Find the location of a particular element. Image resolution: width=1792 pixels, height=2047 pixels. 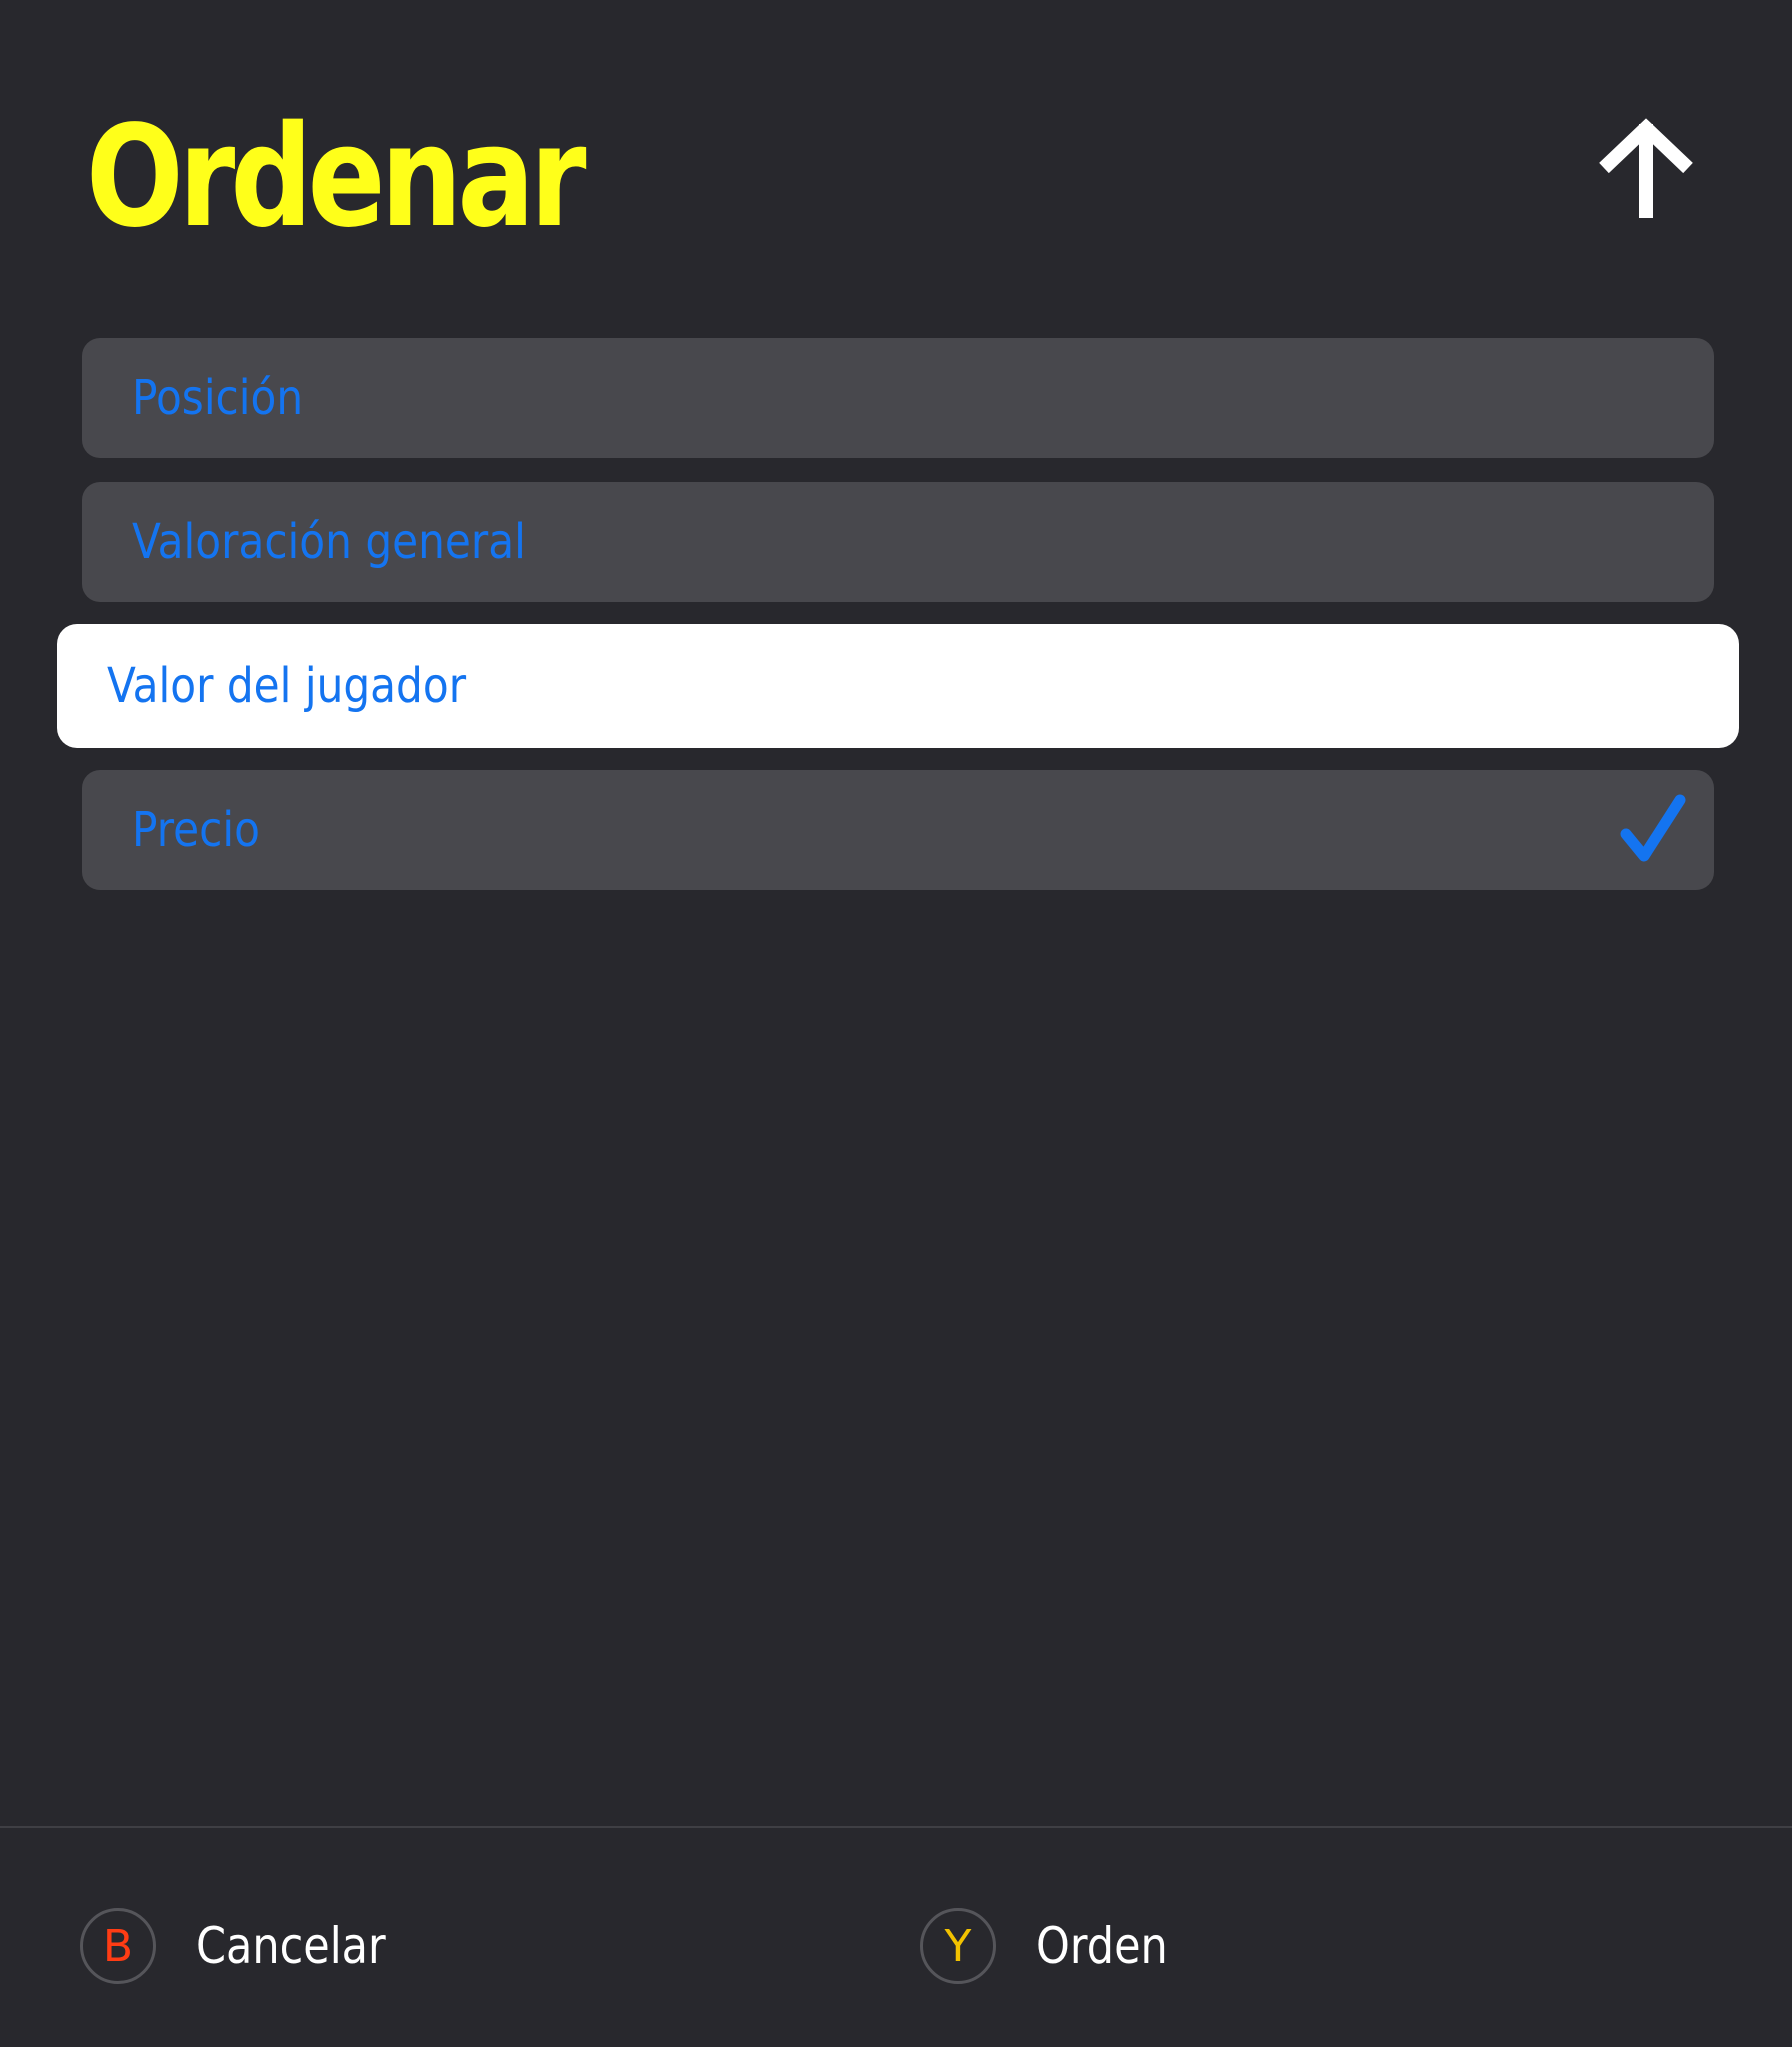

footer-divider is located at coordinates (896, 1827).